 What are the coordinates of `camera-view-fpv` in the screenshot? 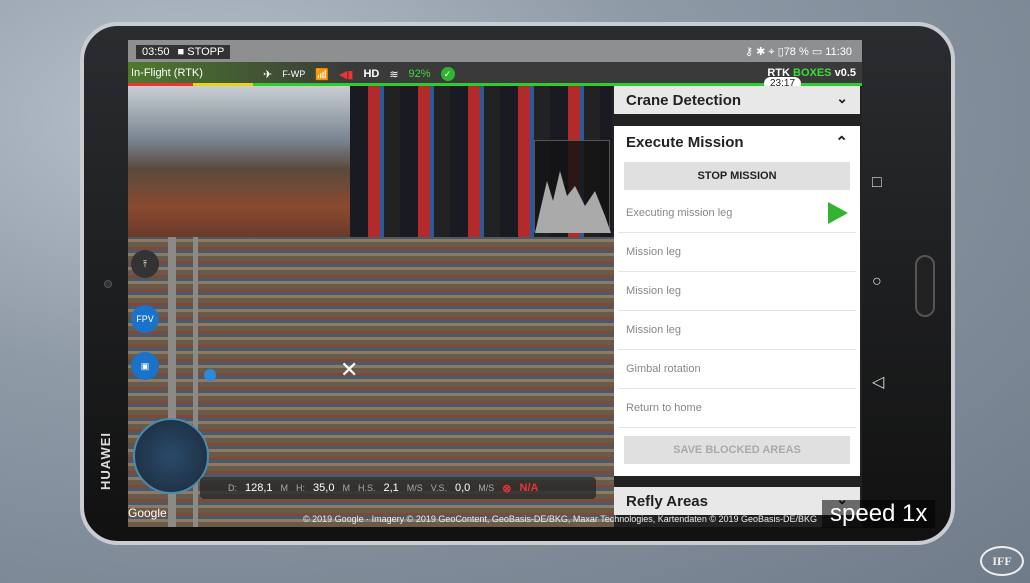 It's located at (239, 161).